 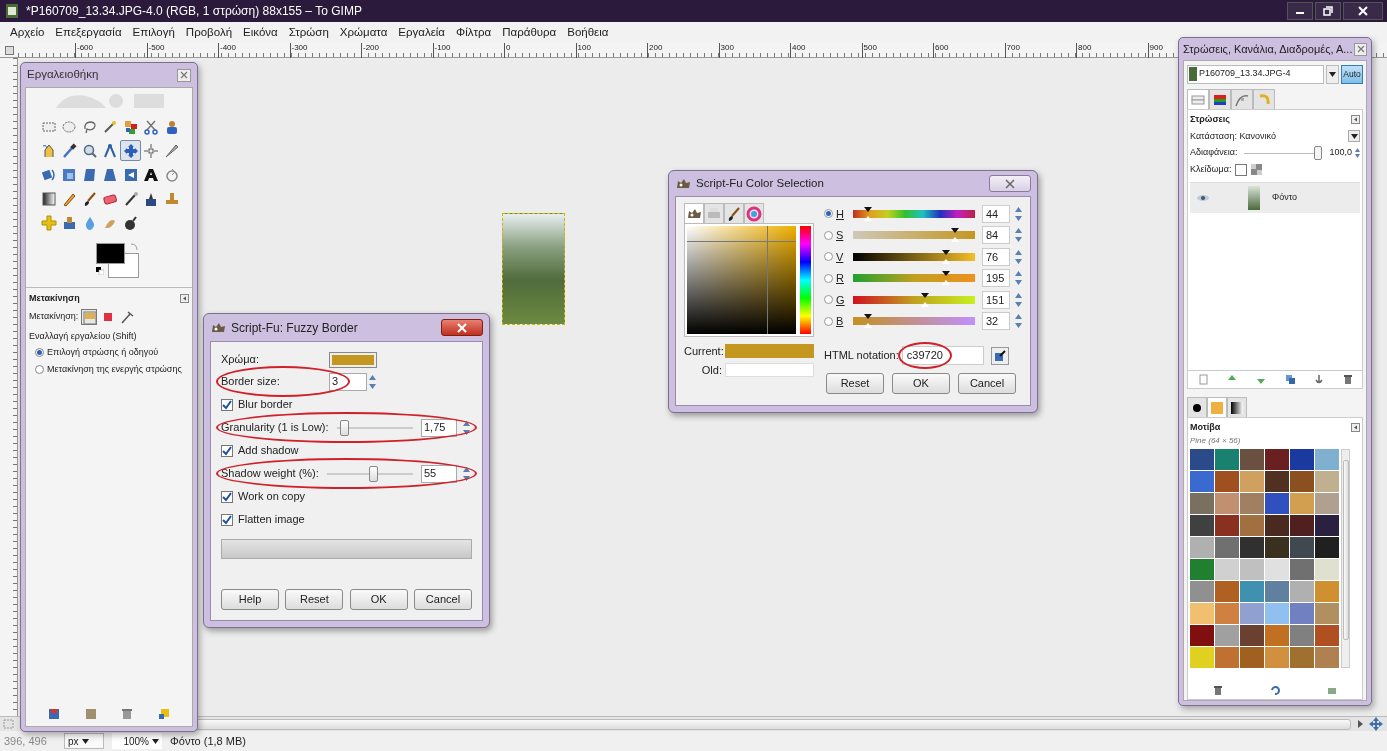 What do you see at coordinates (1210, 119) in the screenshot?
I see `section-title: Στρώσεις` at bounding box center [1210, 119].